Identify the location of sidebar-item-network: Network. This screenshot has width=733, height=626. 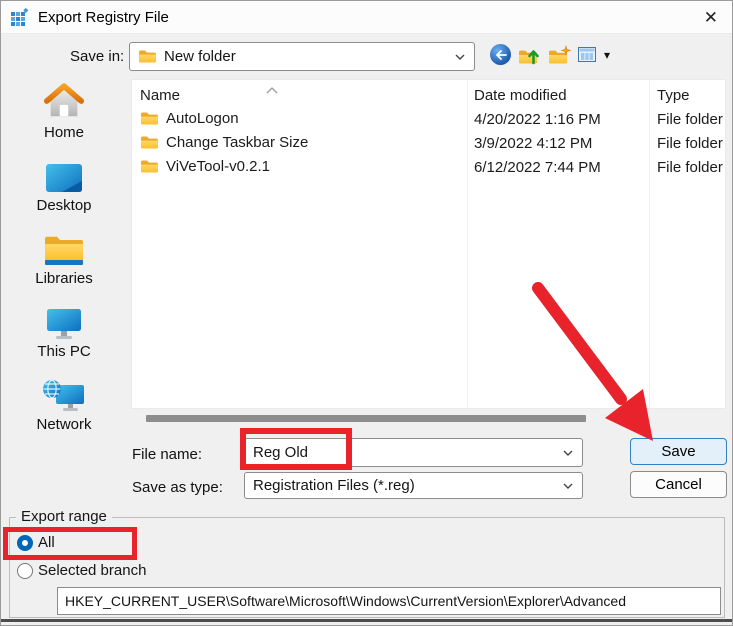
(64, 405).